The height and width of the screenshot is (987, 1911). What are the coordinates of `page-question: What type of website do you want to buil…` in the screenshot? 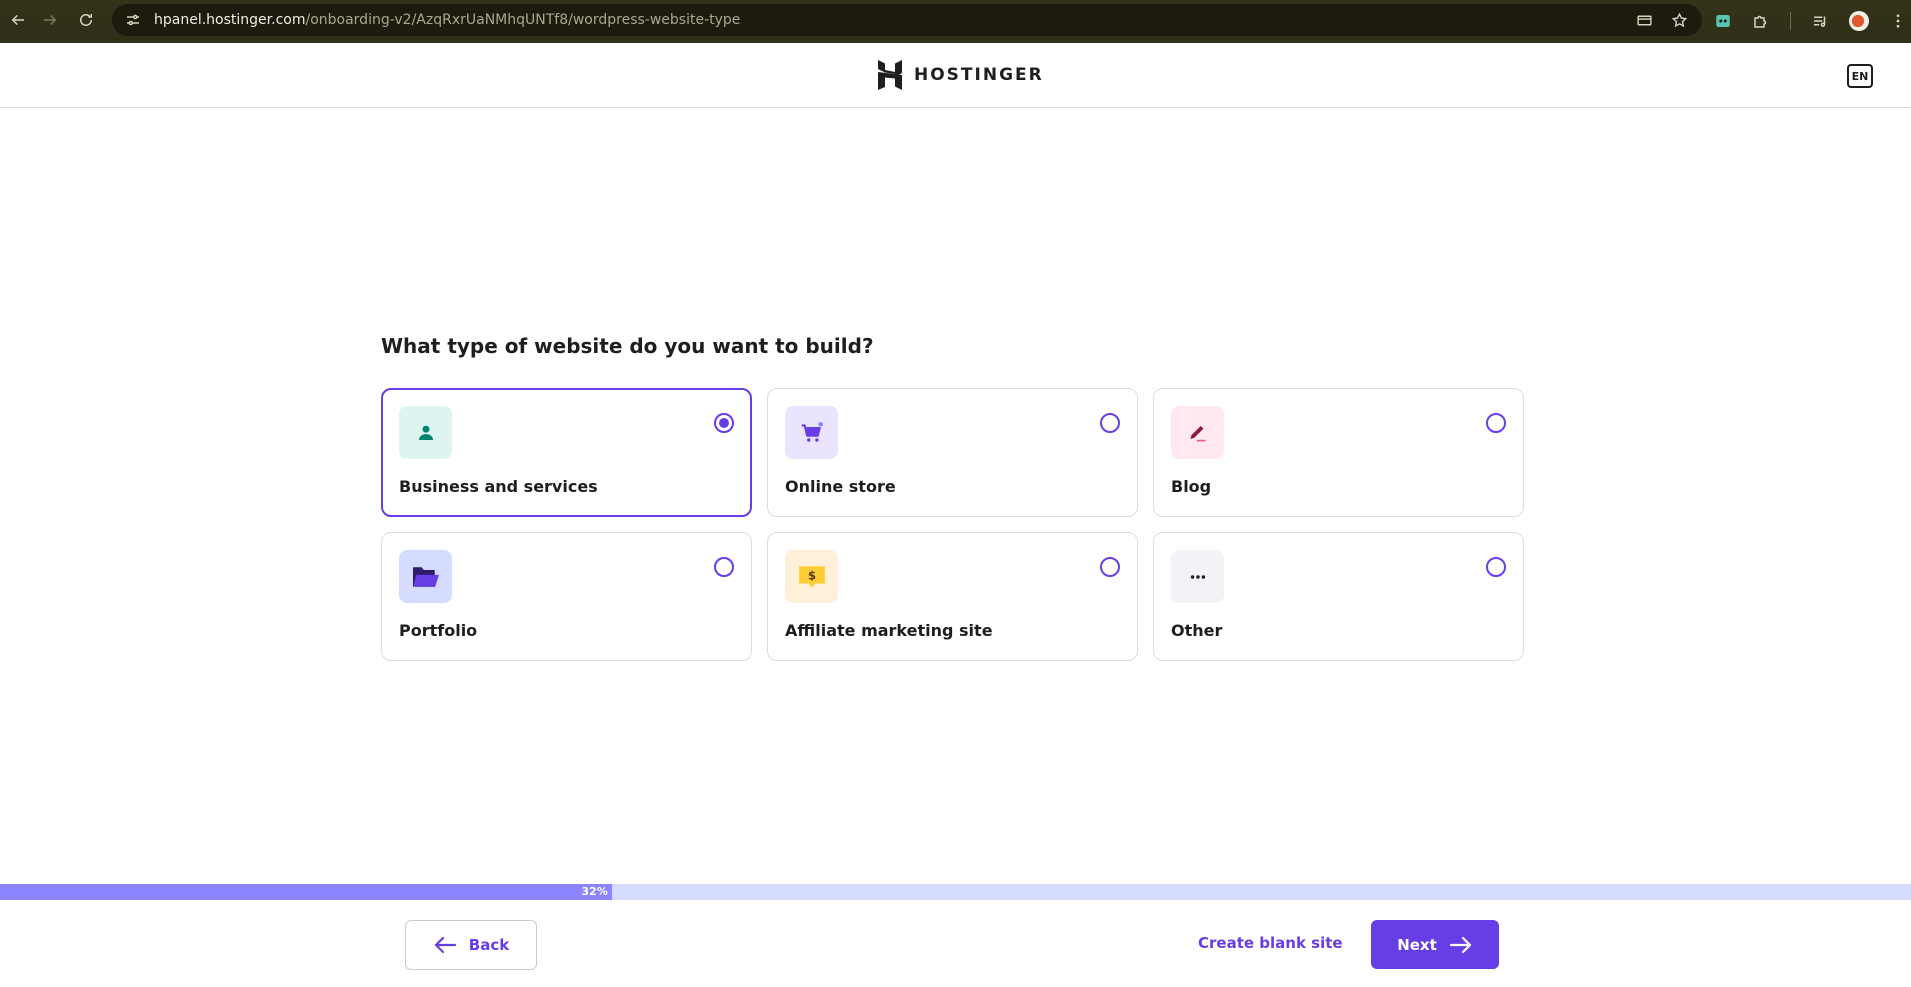 It's located at (627, 346).